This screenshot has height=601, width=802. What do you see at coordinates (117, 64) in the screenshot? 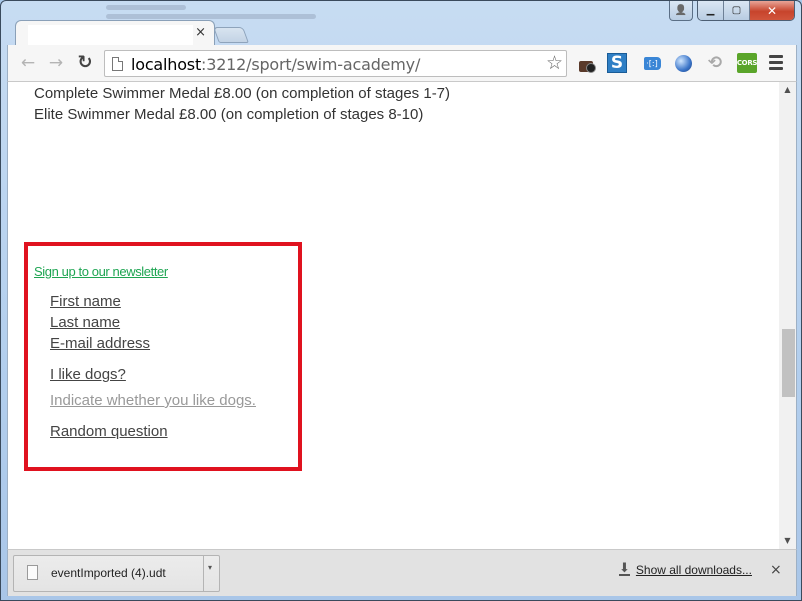
I see `page-icon` at bounding box center [117, 64].